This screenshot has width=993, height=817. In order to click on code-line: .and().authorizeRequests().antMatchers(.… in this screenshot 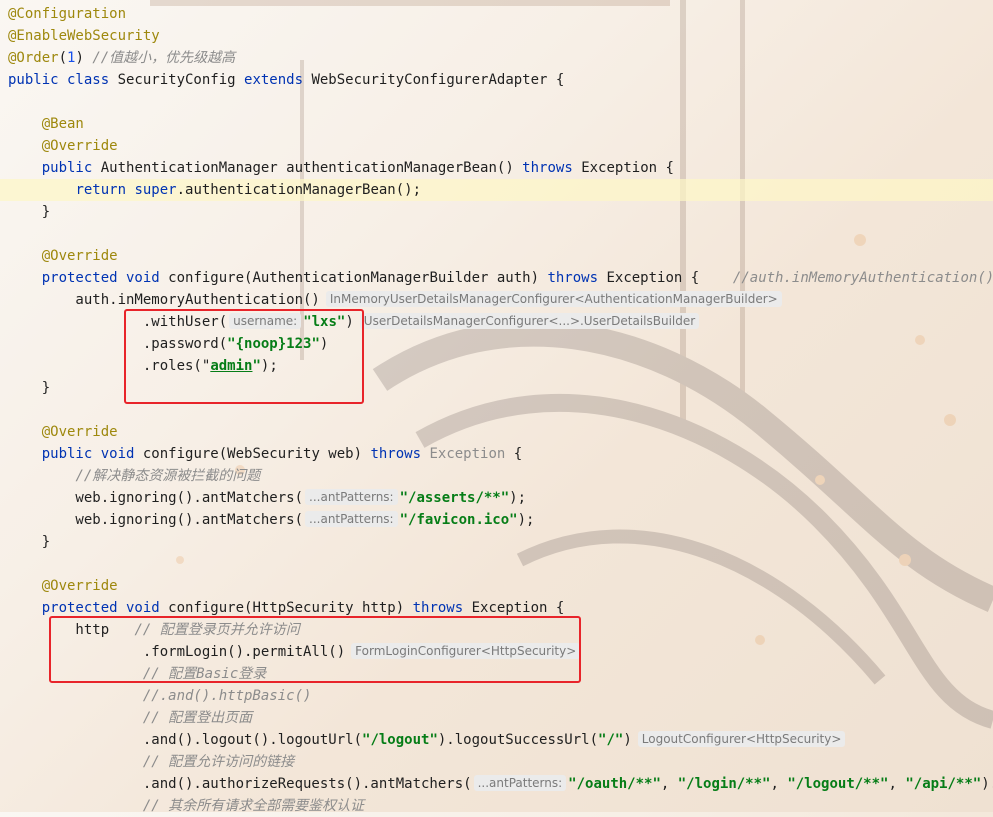, I will do `click(496, 784)`.